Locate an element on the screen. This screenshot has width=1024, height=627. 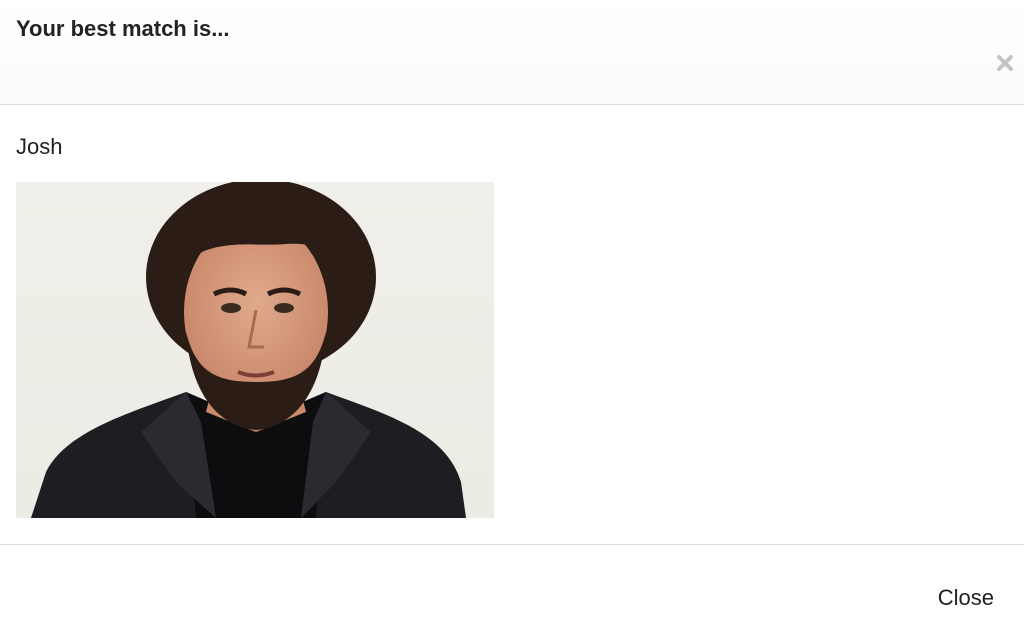
close-button: Close is located at coordinates (966, 598).